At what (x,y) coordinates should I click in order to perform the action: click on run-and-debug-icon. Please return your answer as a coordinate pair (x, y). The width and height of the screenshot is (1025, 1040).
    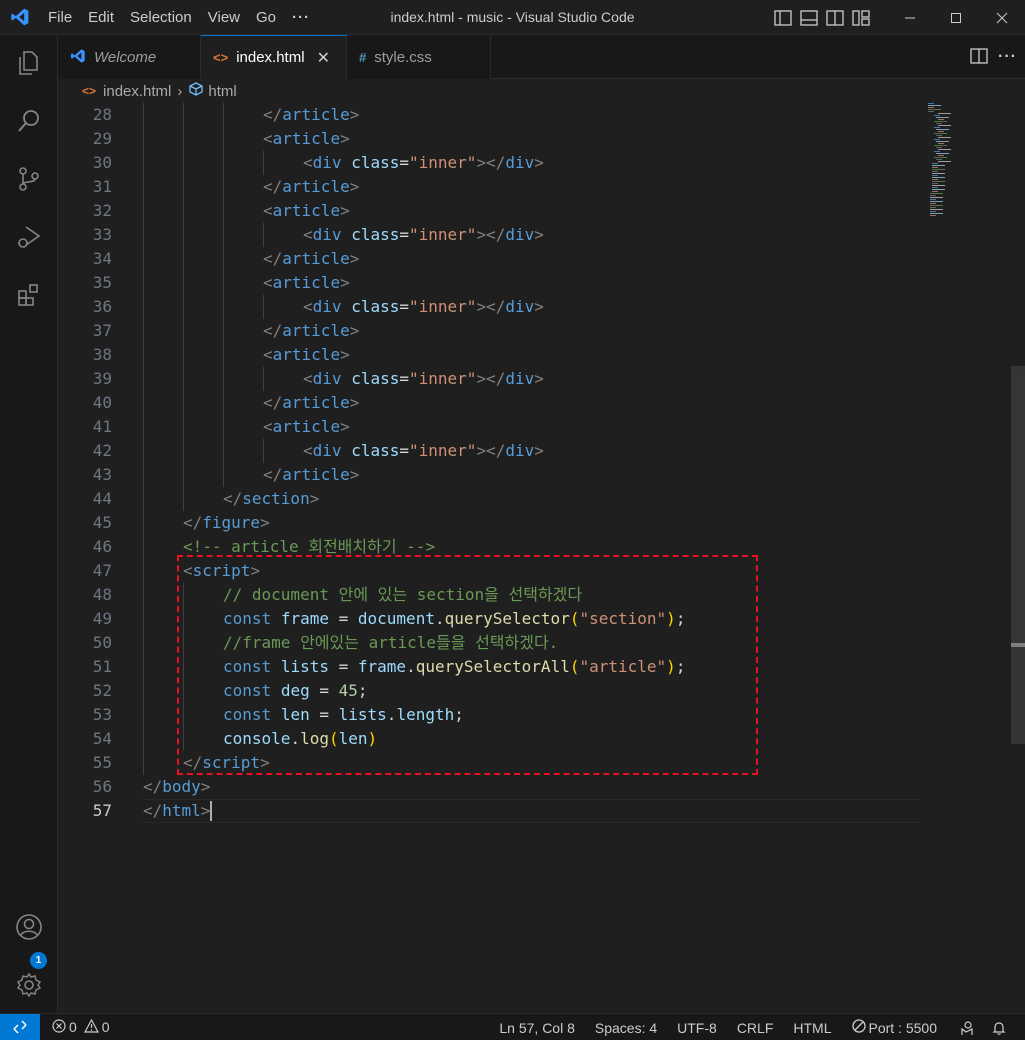
    Looking at the image, I should click on (29, 237).